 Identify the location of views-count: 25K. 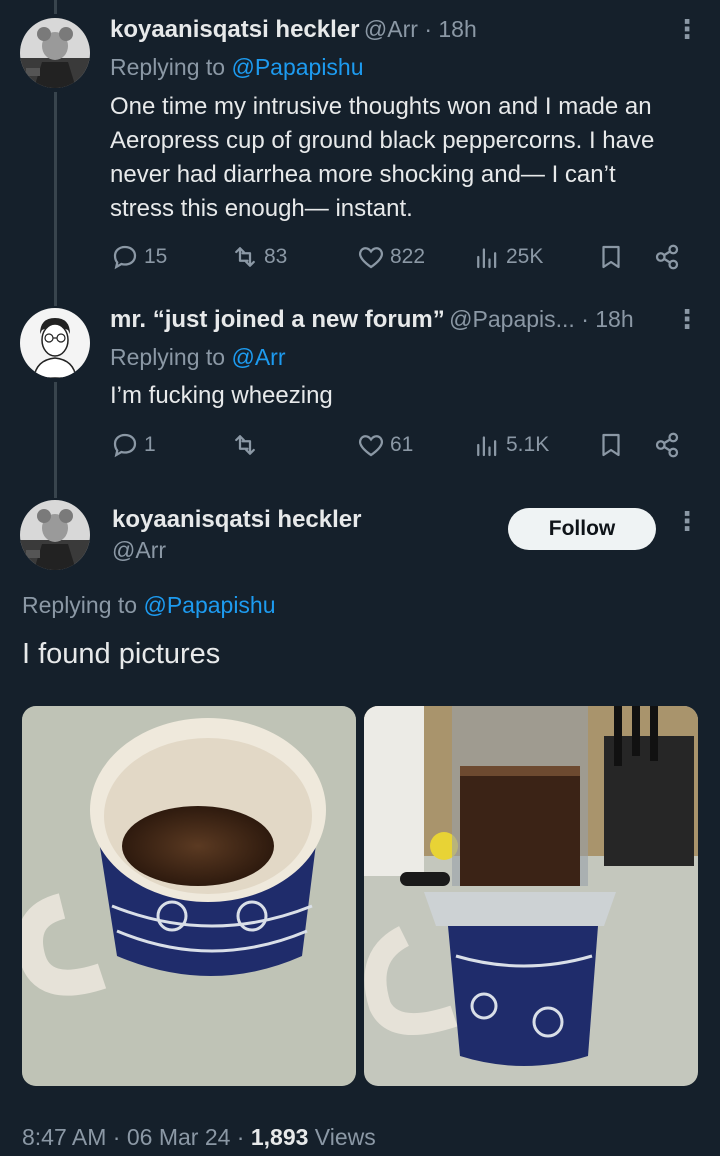
(525, 256).